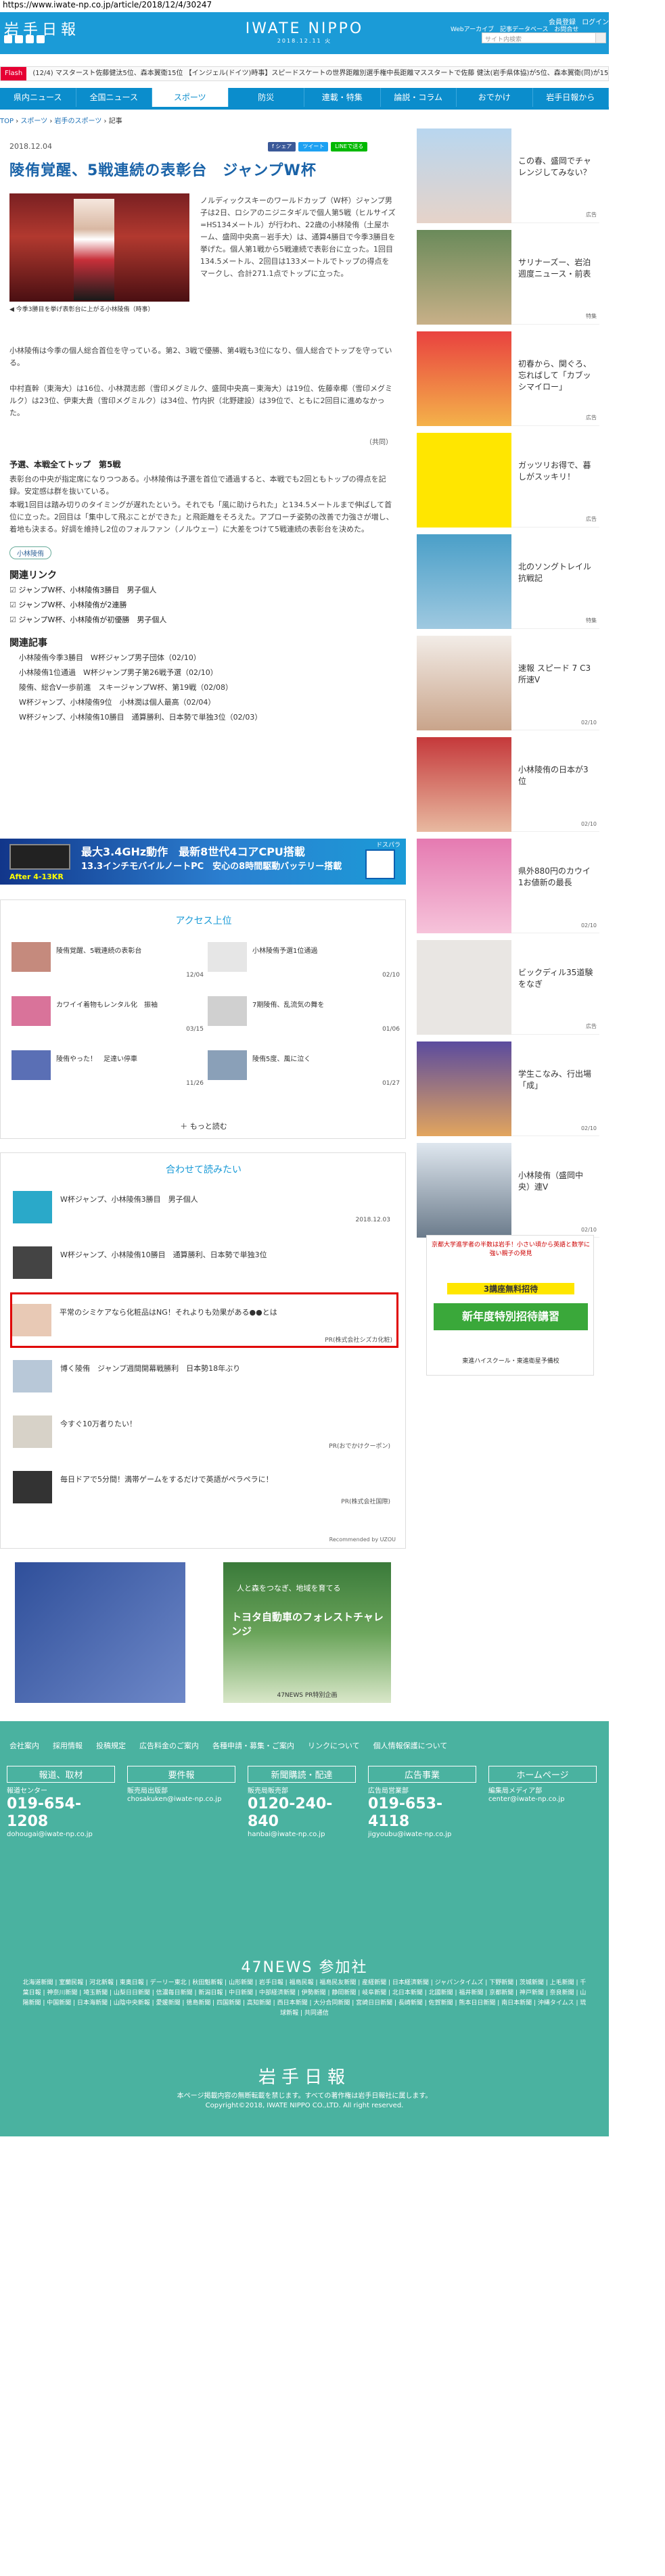 This screenshot has height=2576, width=665. Describe the element at coordinates (140, 687) in the screenshot. I see `related-article: 陵侑、総合V一歩前進 スキージャンプW杯、第19戦（02/08）` at that location.